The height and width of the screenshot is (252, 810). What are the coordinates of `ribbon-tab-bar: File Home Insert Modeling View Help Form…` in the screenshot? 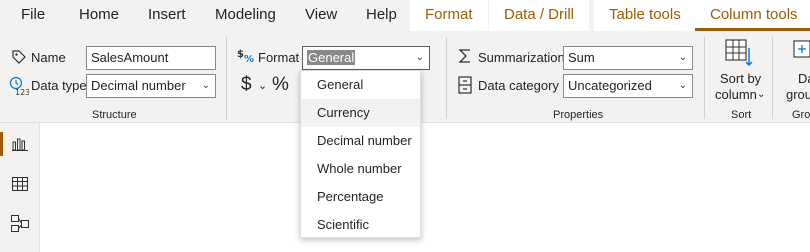 It's located at (405, 15).